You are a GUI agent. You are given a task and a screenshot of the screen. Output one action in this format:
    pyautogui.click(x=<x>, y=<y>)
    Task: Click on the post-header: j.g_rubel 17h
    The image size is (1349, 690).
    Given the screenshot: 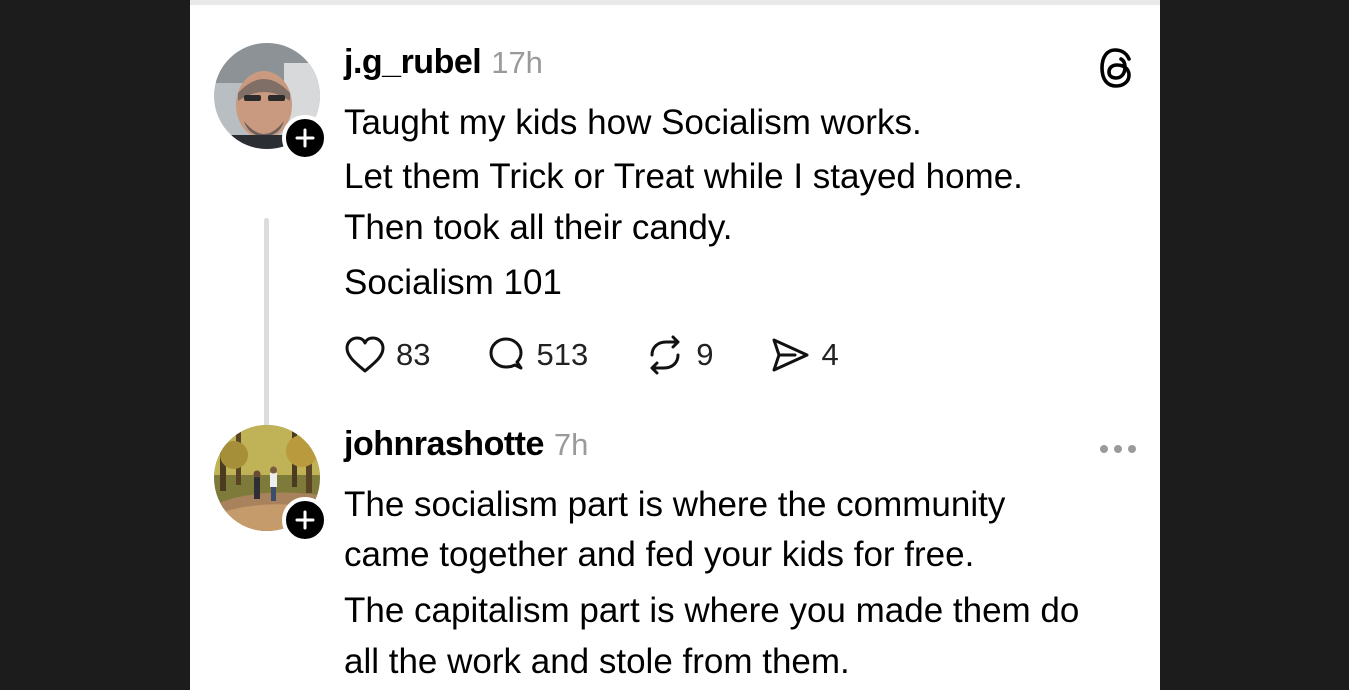 What is the action you would take?
    pyautogui.click(x=740, y=67)
    